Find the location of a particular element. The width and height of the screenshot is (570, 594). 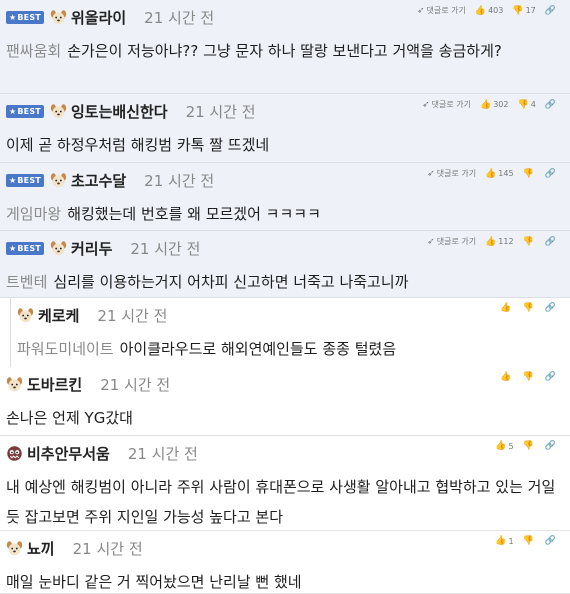

downvote-button: 👎 17 is located at coordinates (523, 11).